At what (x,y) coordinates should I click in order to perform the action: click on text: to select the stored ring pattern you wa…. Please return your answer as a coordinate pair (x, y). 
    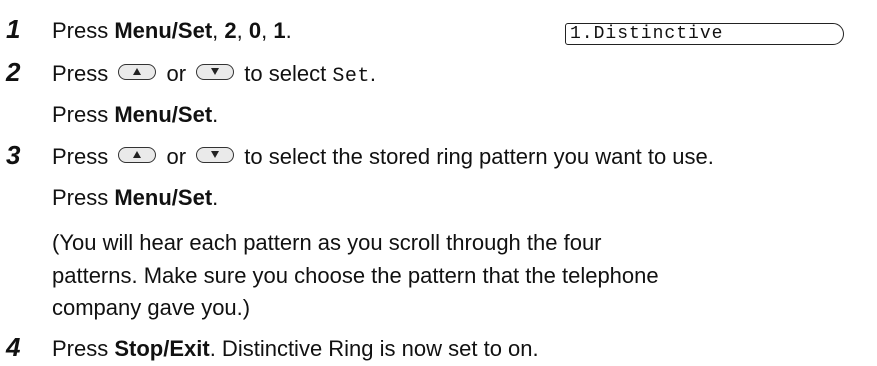
    Looking at the image, I should click on (476, 156).